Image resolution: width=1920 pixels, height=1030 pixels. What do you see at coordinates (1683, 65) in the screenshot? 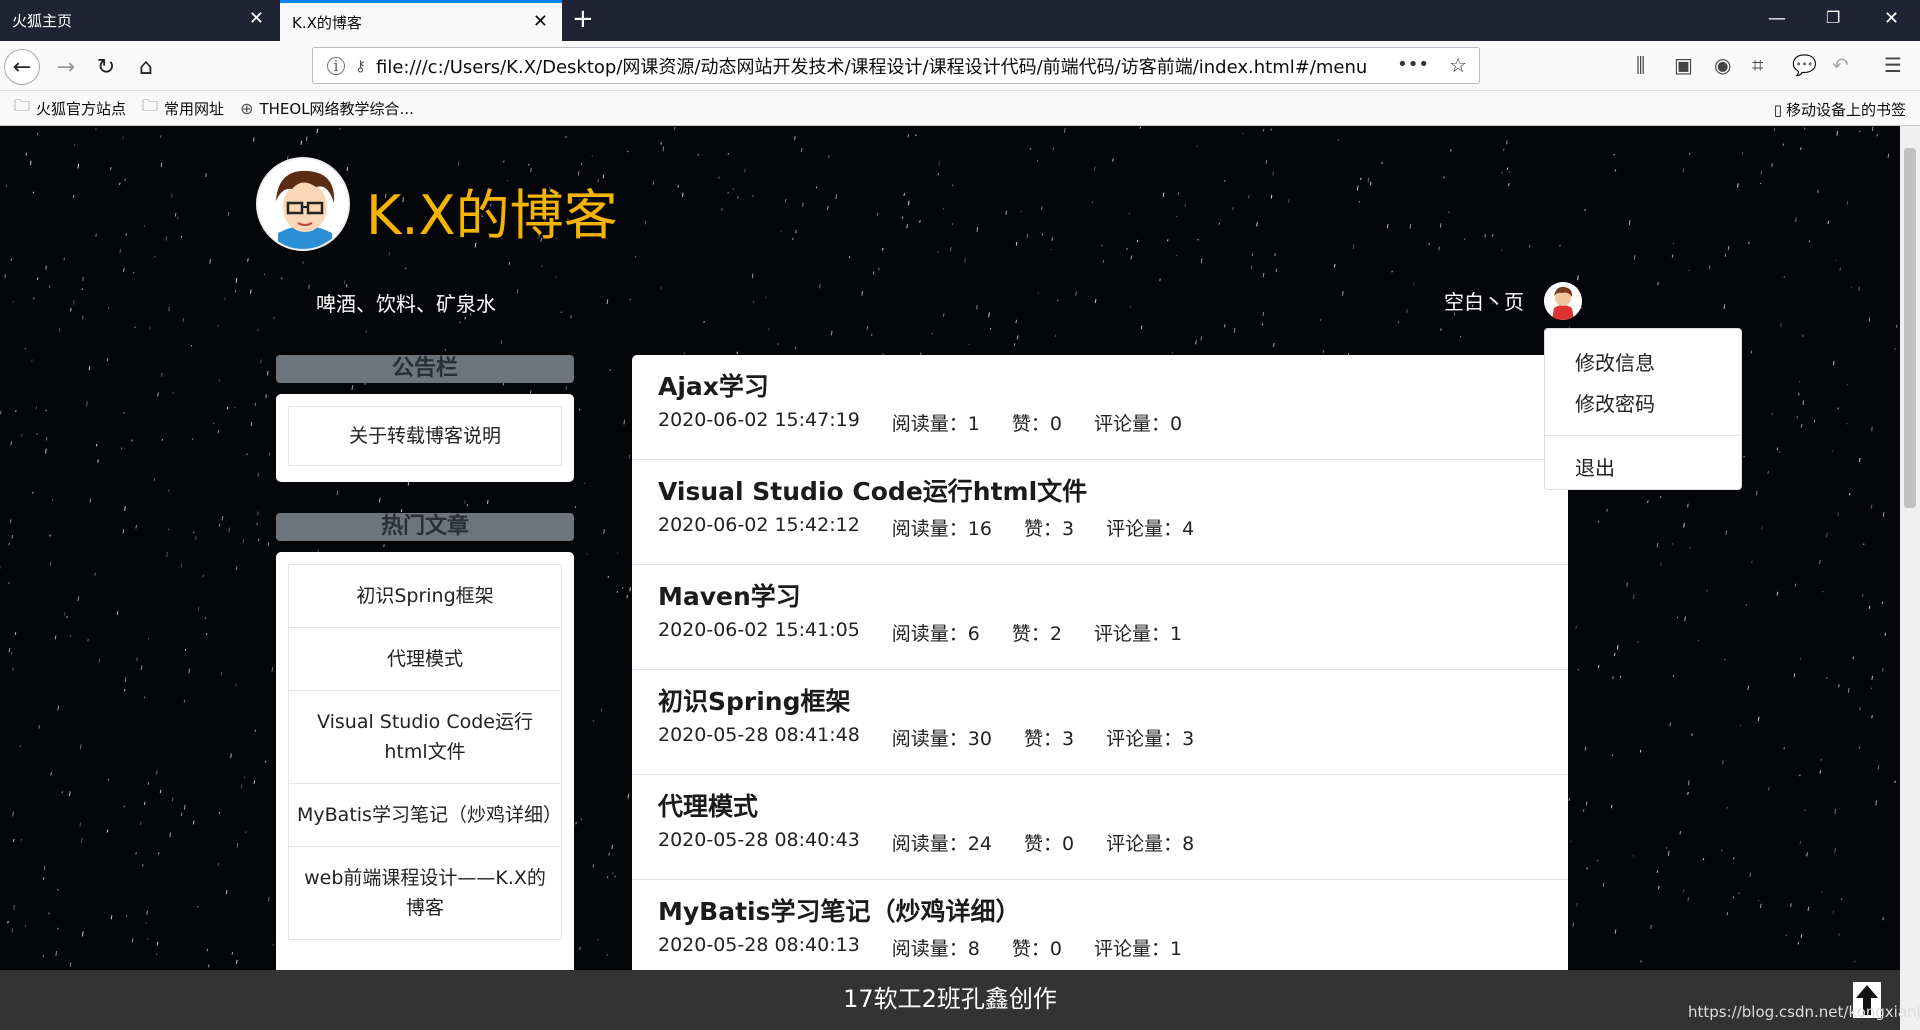
I see `sidebar-icon: ▣` at bounding box center [1683, 65].